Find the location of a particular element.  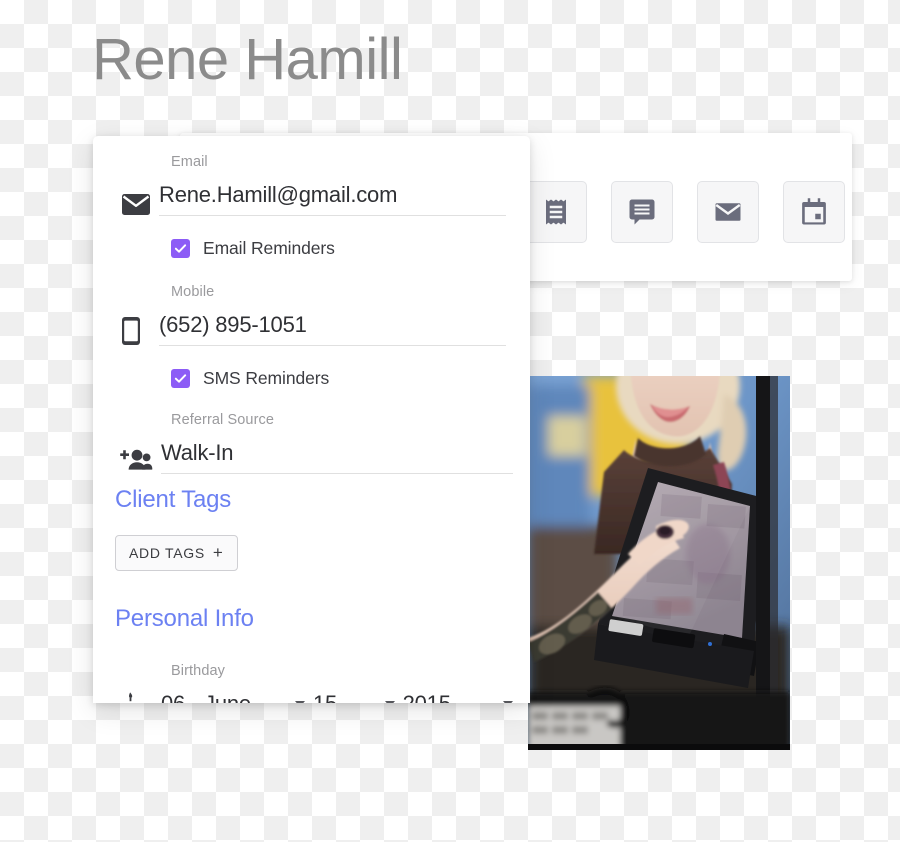

mobile-value: (652) 895-1051 is located at coordinates (233, 324).